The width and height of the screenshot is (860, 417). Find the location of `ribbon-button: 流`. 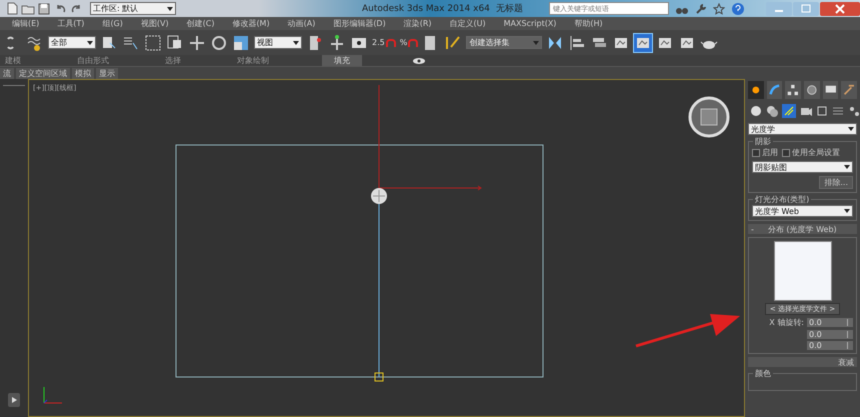

ribbon-button: 流 is located at coordinates (7, 73).